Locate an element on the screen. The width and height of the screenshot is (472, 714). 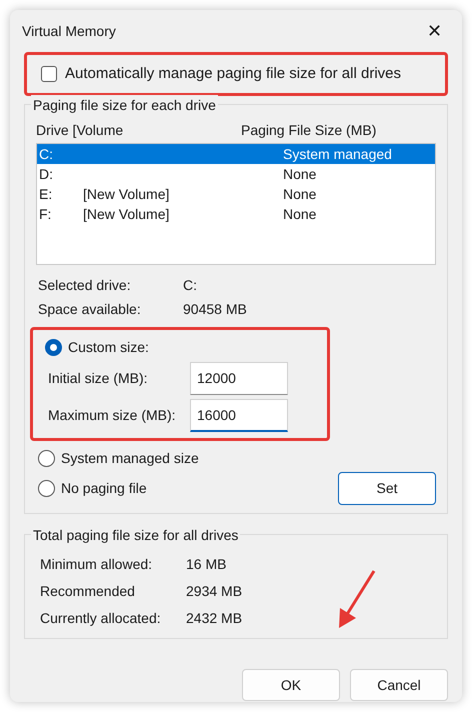
set-button: Set is located at coordinates (387, 488).